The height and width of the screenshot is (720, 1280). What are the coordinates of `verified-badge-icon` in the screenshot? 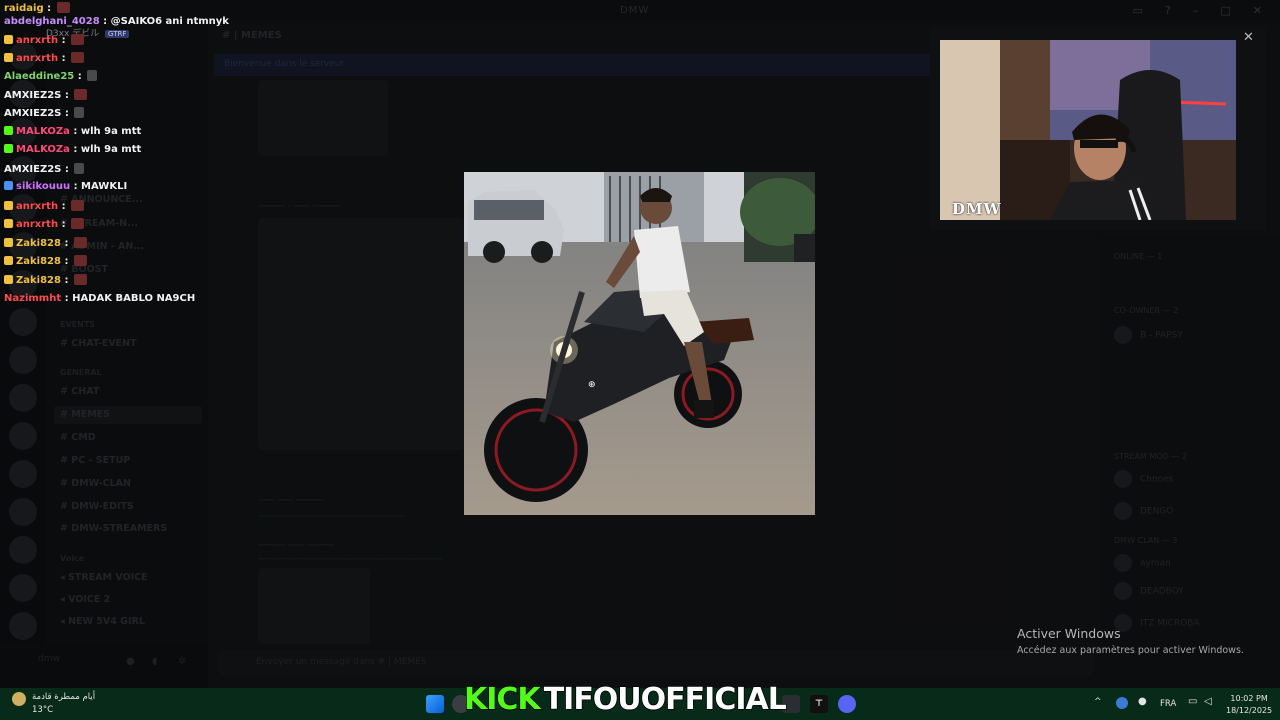 It's located at (8, 185).